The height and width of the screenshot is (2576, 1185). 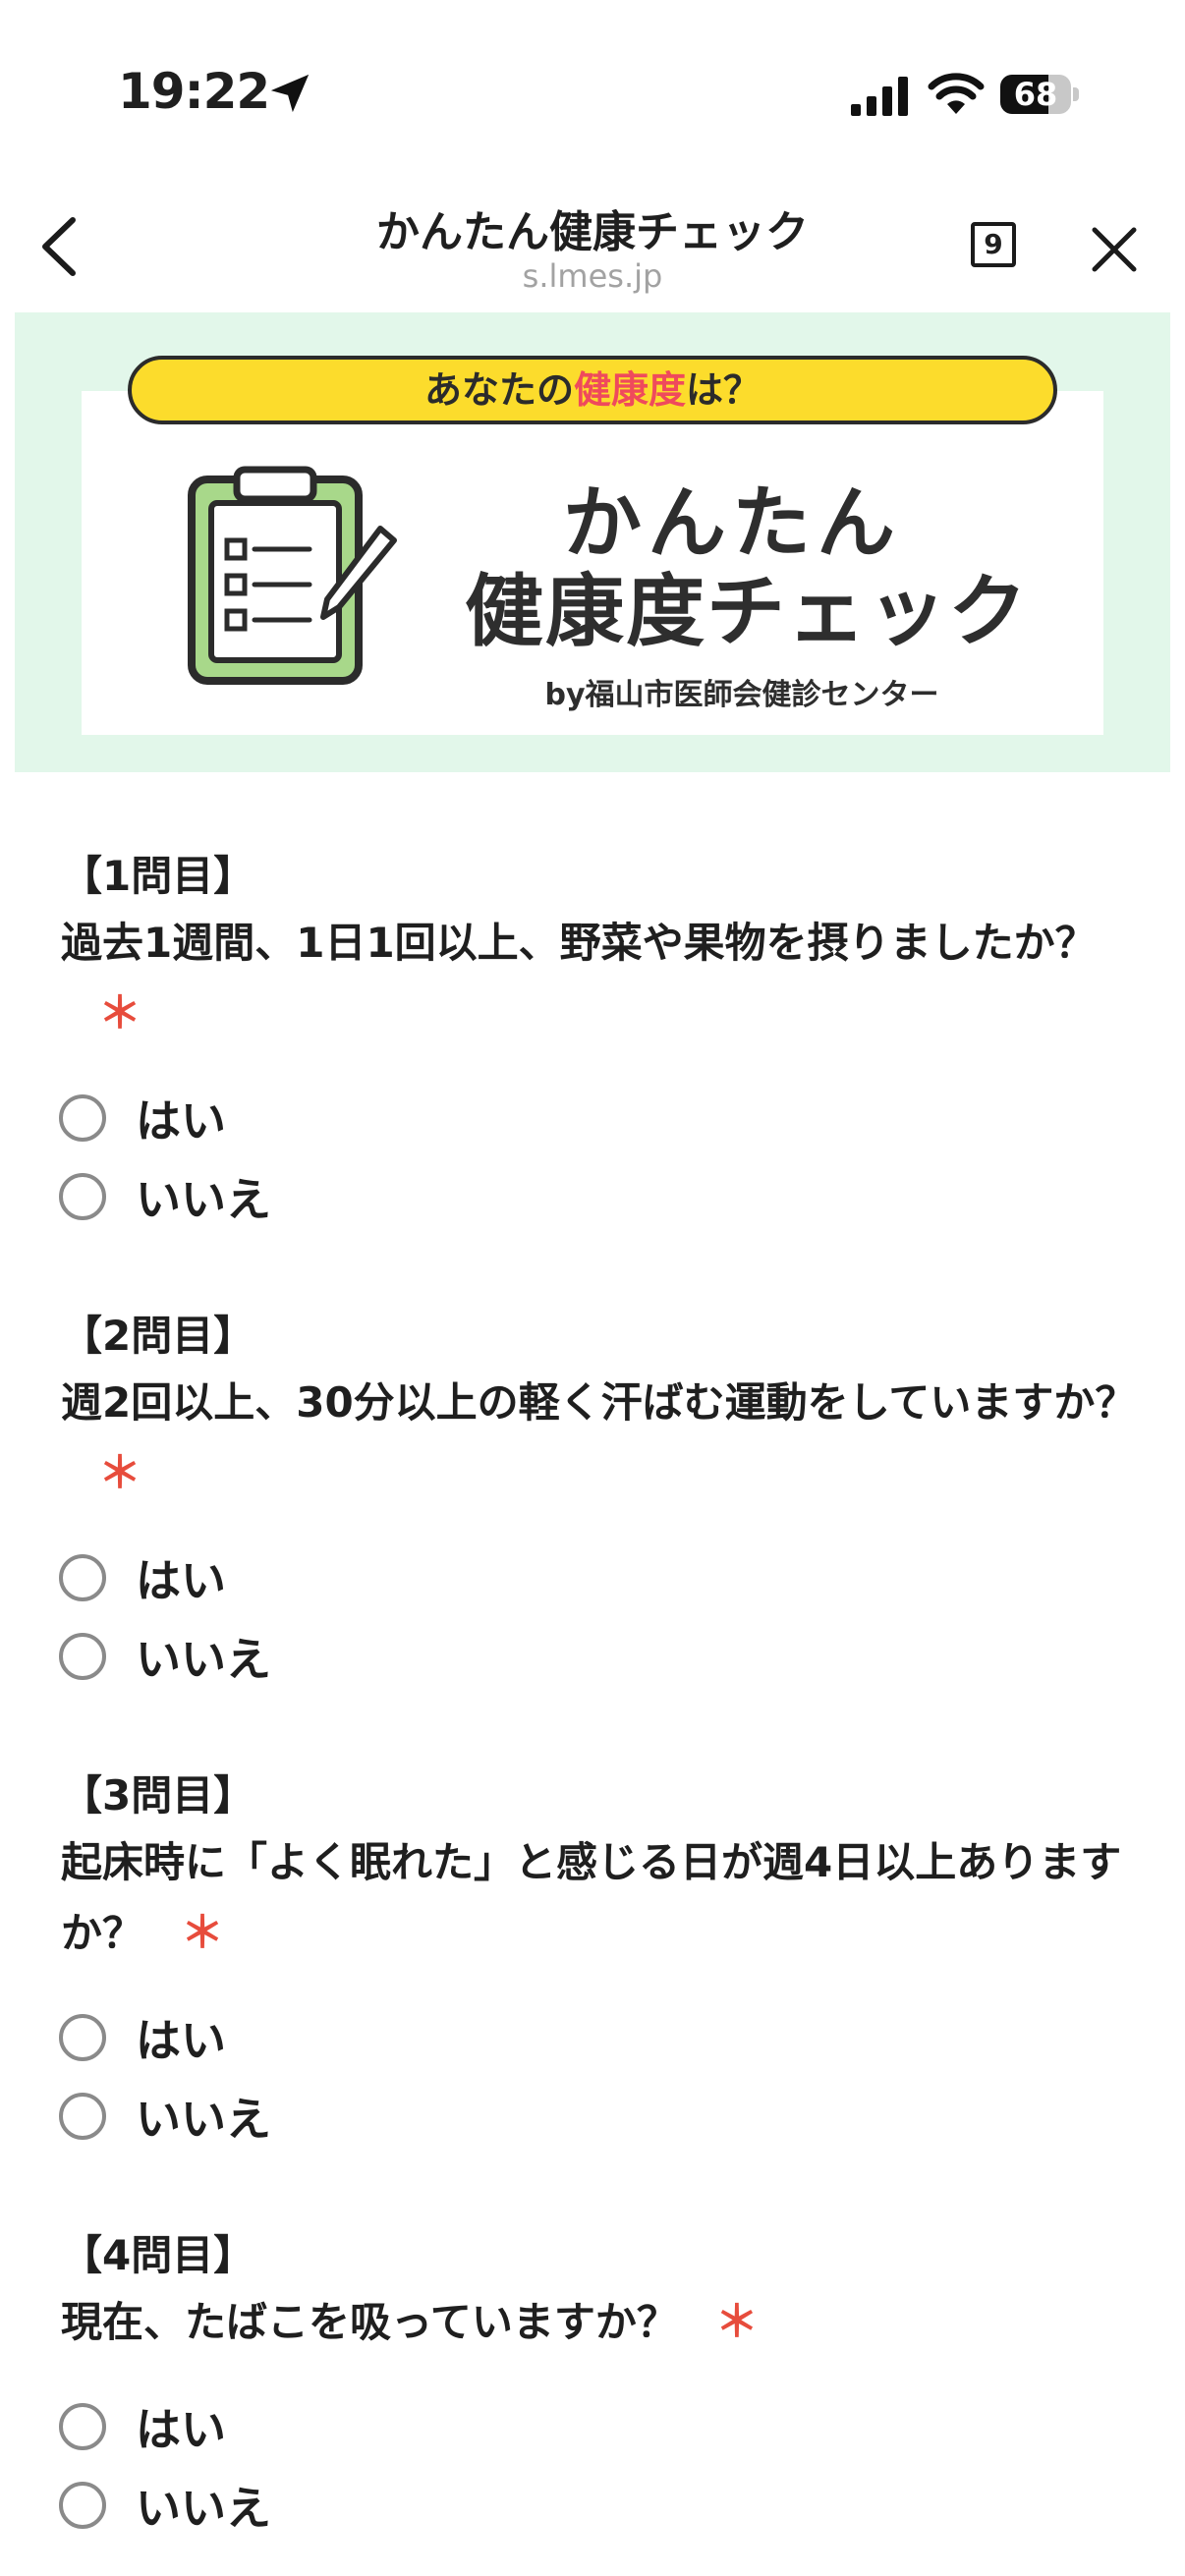 What do you see at coordinates (292, 575) in the screenshot?
I see `clipboard-checklist-icon` at bounding box center [292, 575].